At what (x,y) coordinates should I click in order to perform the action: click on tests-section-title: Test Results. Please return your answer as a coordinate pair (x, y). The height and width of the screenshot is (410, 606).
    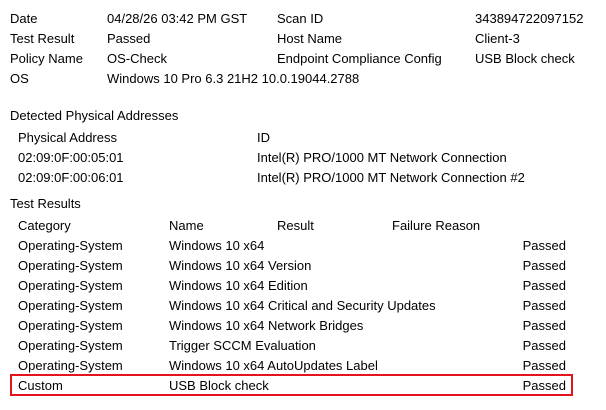
    Looking at the image, I should click on (45, 203).